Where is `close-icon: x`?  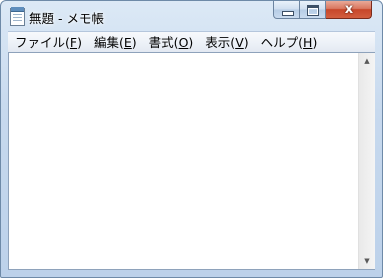
close-icon: x is located at coordinates (349, 9).